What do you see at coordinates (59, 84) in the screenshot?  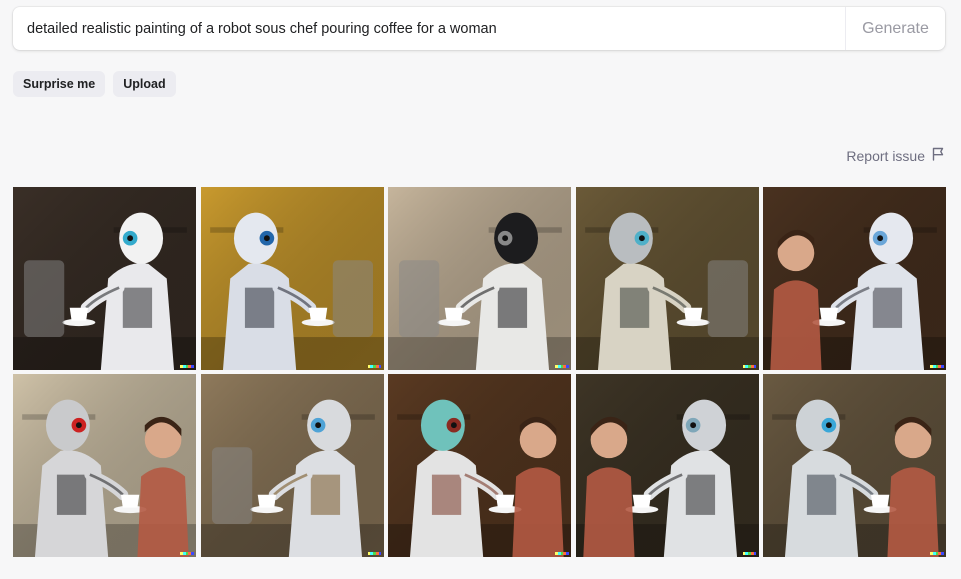 I see `surprise-me-button: Surprise me` at bounding box center [59, 84].